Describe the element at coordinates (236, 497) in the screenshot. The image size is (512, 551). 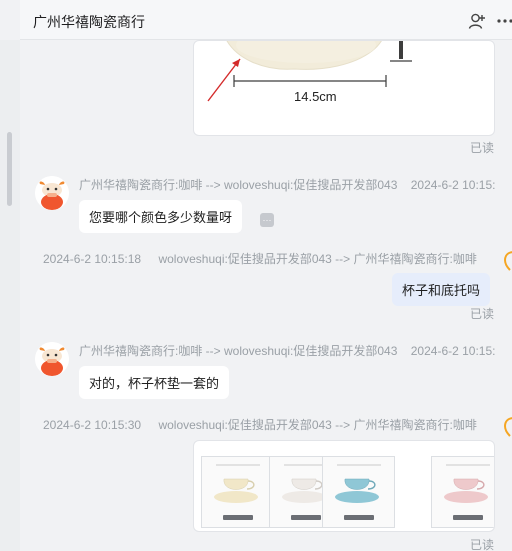
I see `saucer` at that location.